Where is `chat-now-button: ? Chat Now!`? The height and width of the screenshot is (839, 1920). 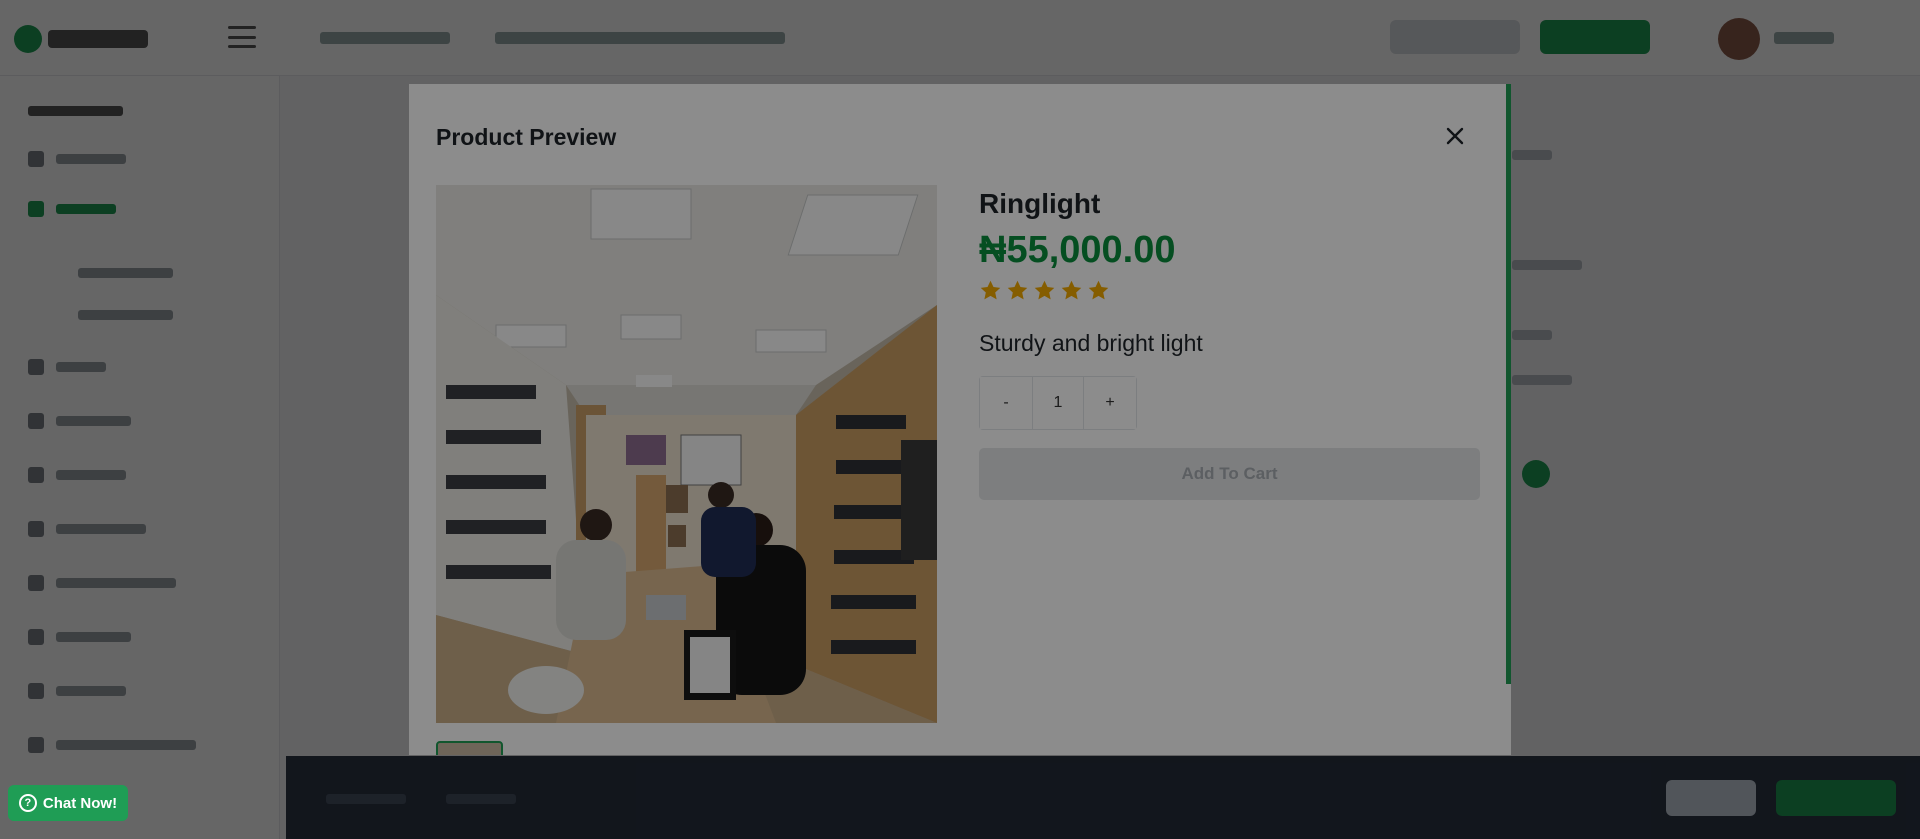 chat-now-button: ? Chat Now! is located at coordinates (68, 803).